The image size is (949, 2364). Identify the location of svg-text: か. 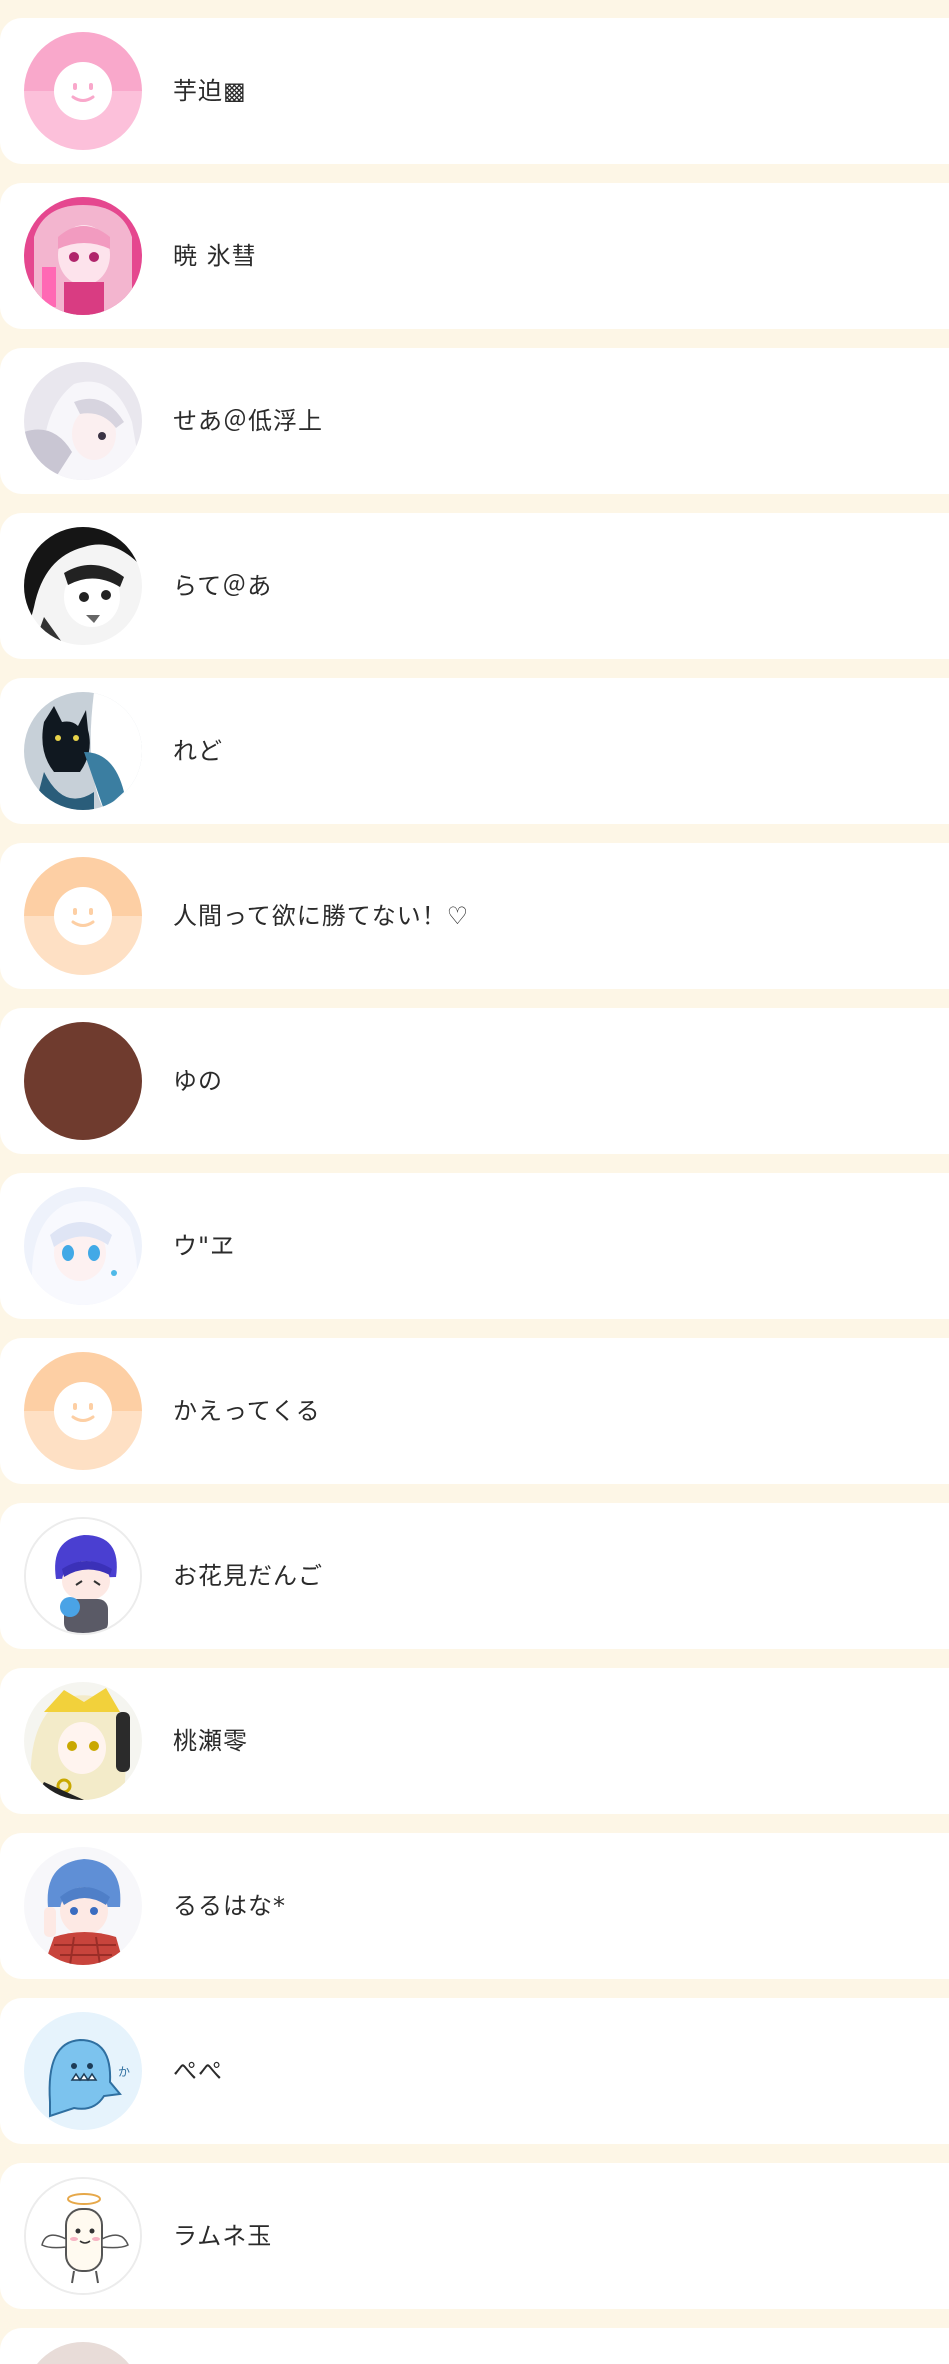
(124, 2072).